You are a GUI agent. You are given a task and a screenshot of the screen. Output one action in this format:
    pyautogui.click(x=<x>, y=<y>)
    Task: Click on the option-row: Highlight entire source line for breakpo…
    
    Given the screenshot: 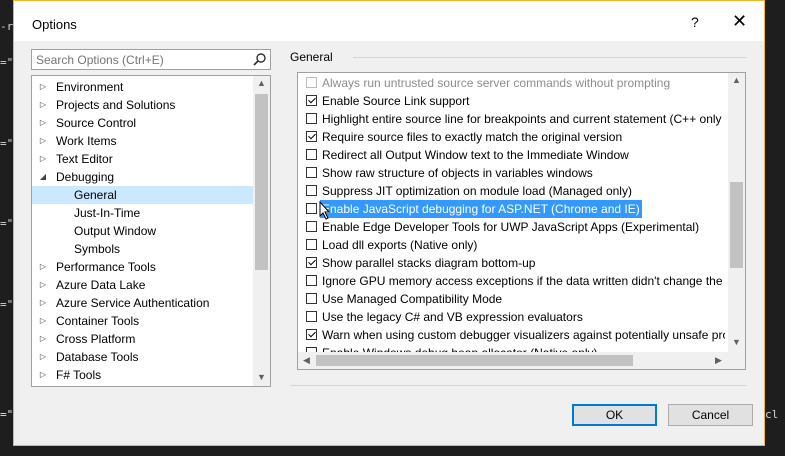 What is the action you would take?
    pyautogui.click(x=511, y=119)
    